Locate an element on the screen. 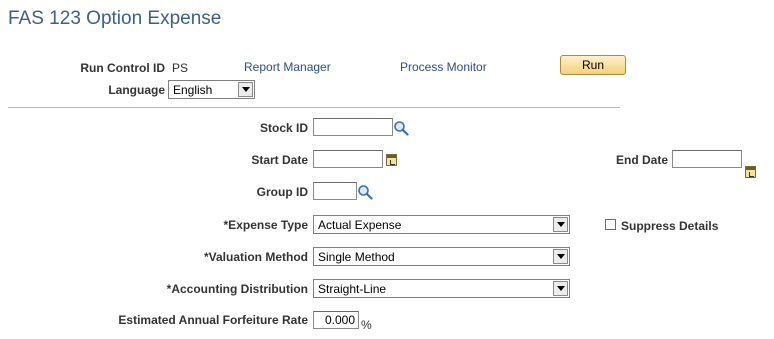 The height and width of the screenshot is (339, 774). start-date-label: Start Date is located at coordinates (279, 160).